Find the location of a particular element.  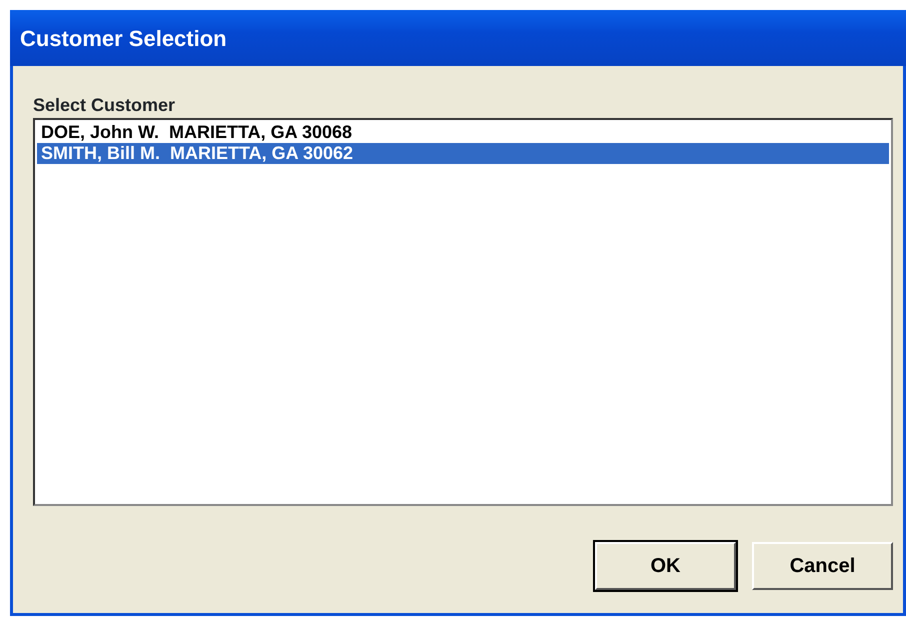

list-item: SMITH, Bill M. MARIETTA, GA 30062 is located at coordinates (463, 153).